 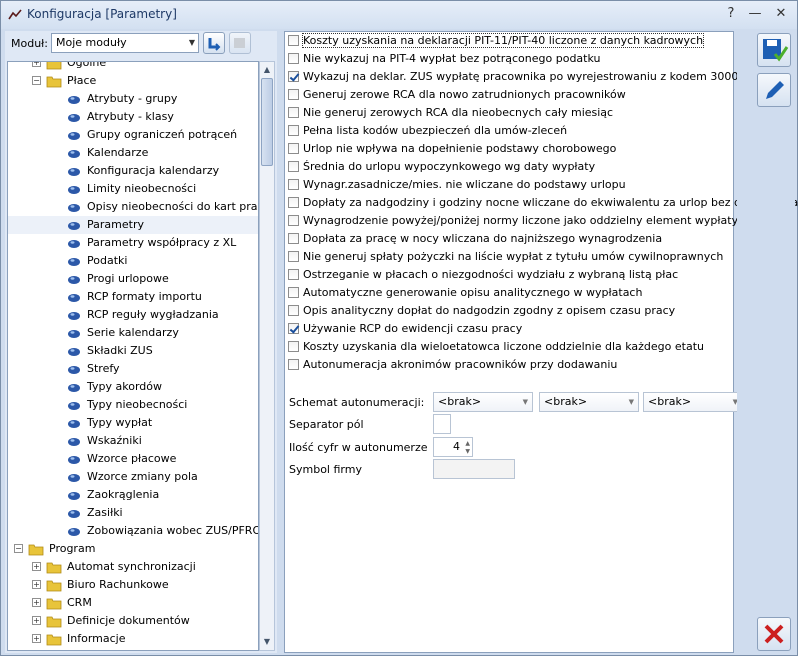 I want to click on tree-item: Progi urlopowe, so click(x=133, y=279).